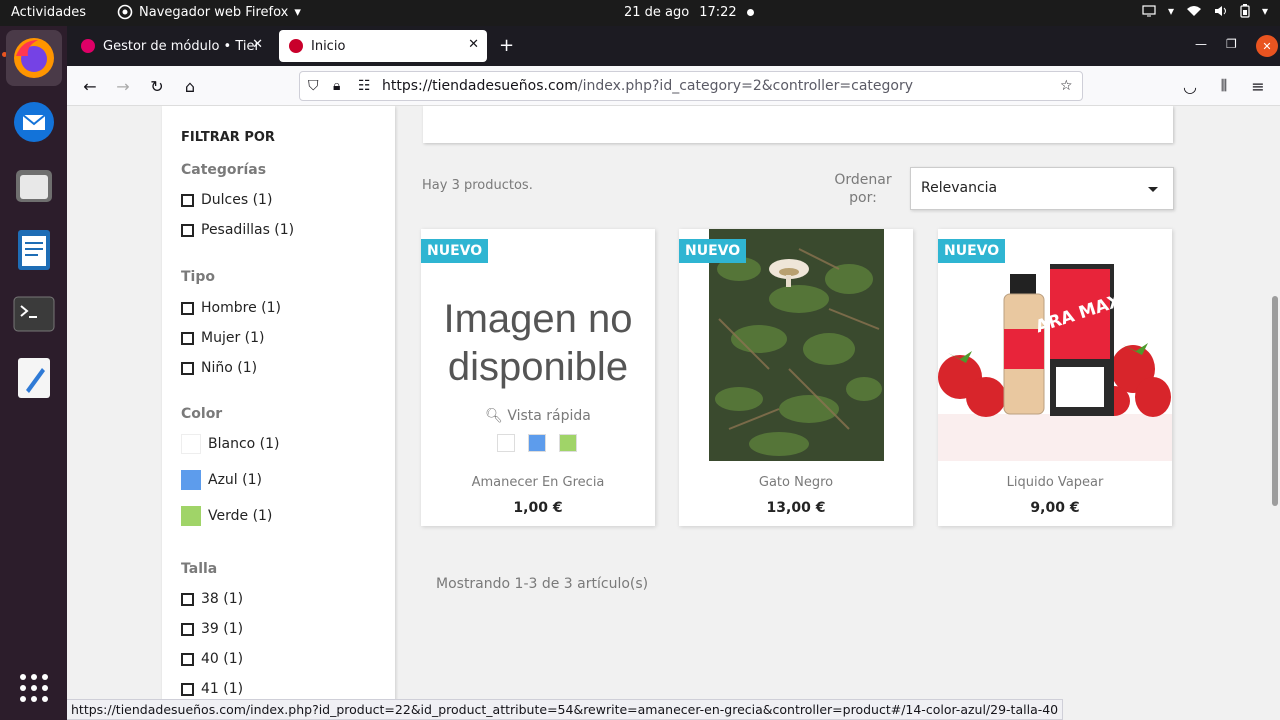 This screenshot has height=720, width=1280. Describe the element at coordinates (230, 444) in the screenshot. I see `filter-color-blanco: Blanco (1)` at that location.